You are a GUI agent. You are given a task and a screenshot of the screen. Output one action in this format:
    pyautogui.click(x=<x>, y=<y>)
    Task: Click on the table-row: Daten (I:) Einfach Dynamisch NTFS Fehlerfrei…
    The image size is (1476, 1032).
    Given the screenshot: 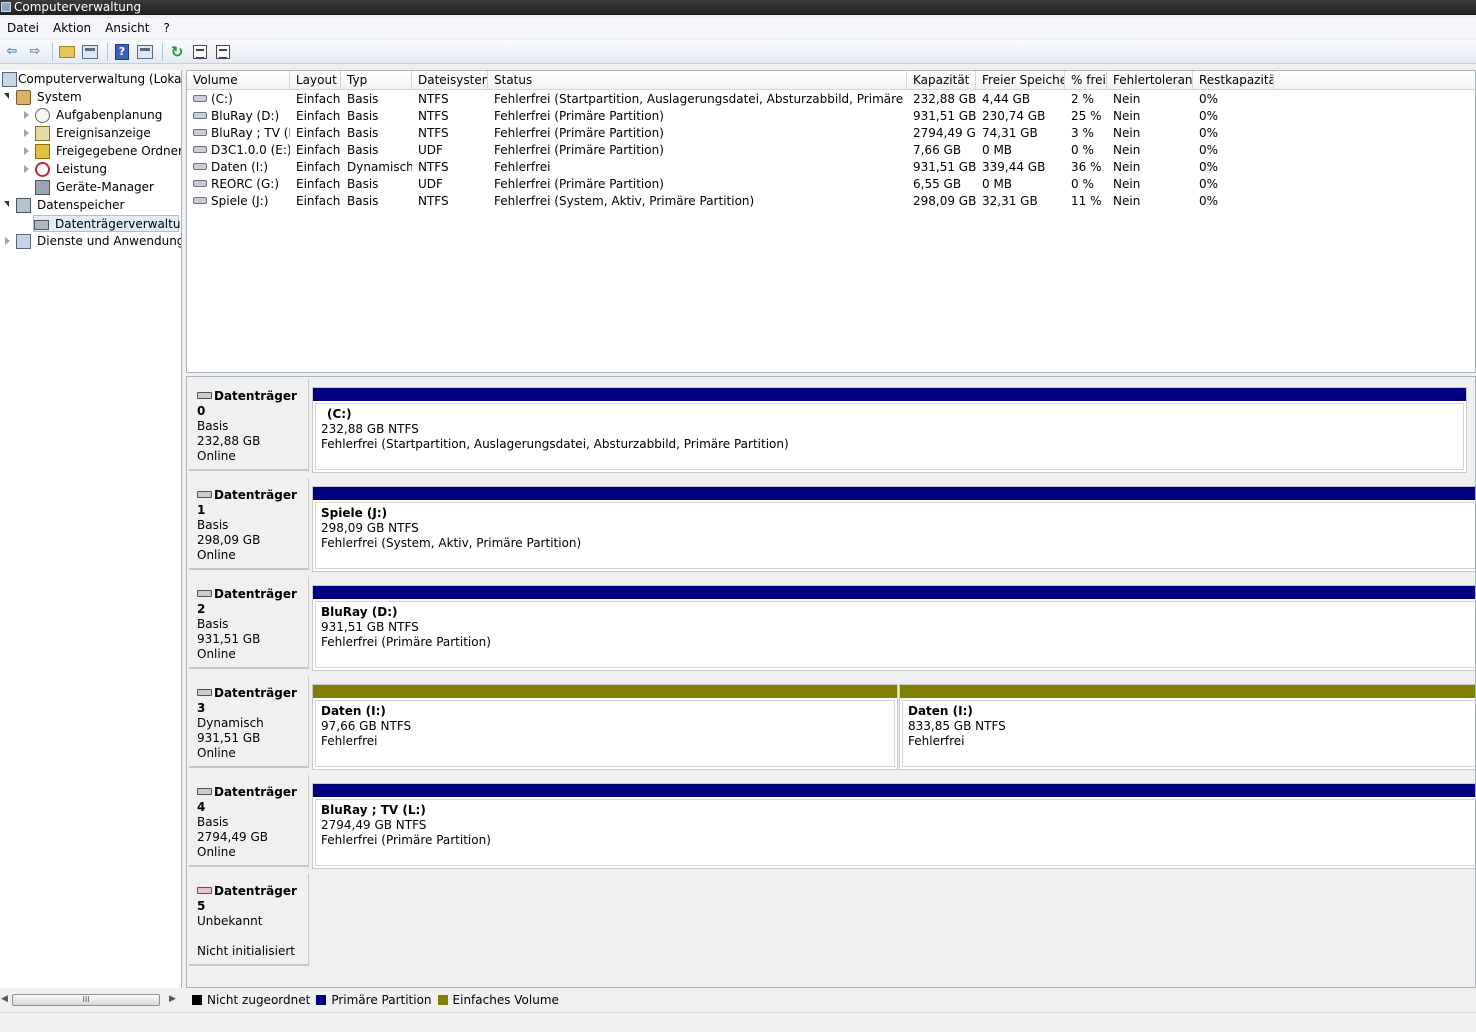 What is the action you would take?
    pyautogui.click(x=831, y=167)
    